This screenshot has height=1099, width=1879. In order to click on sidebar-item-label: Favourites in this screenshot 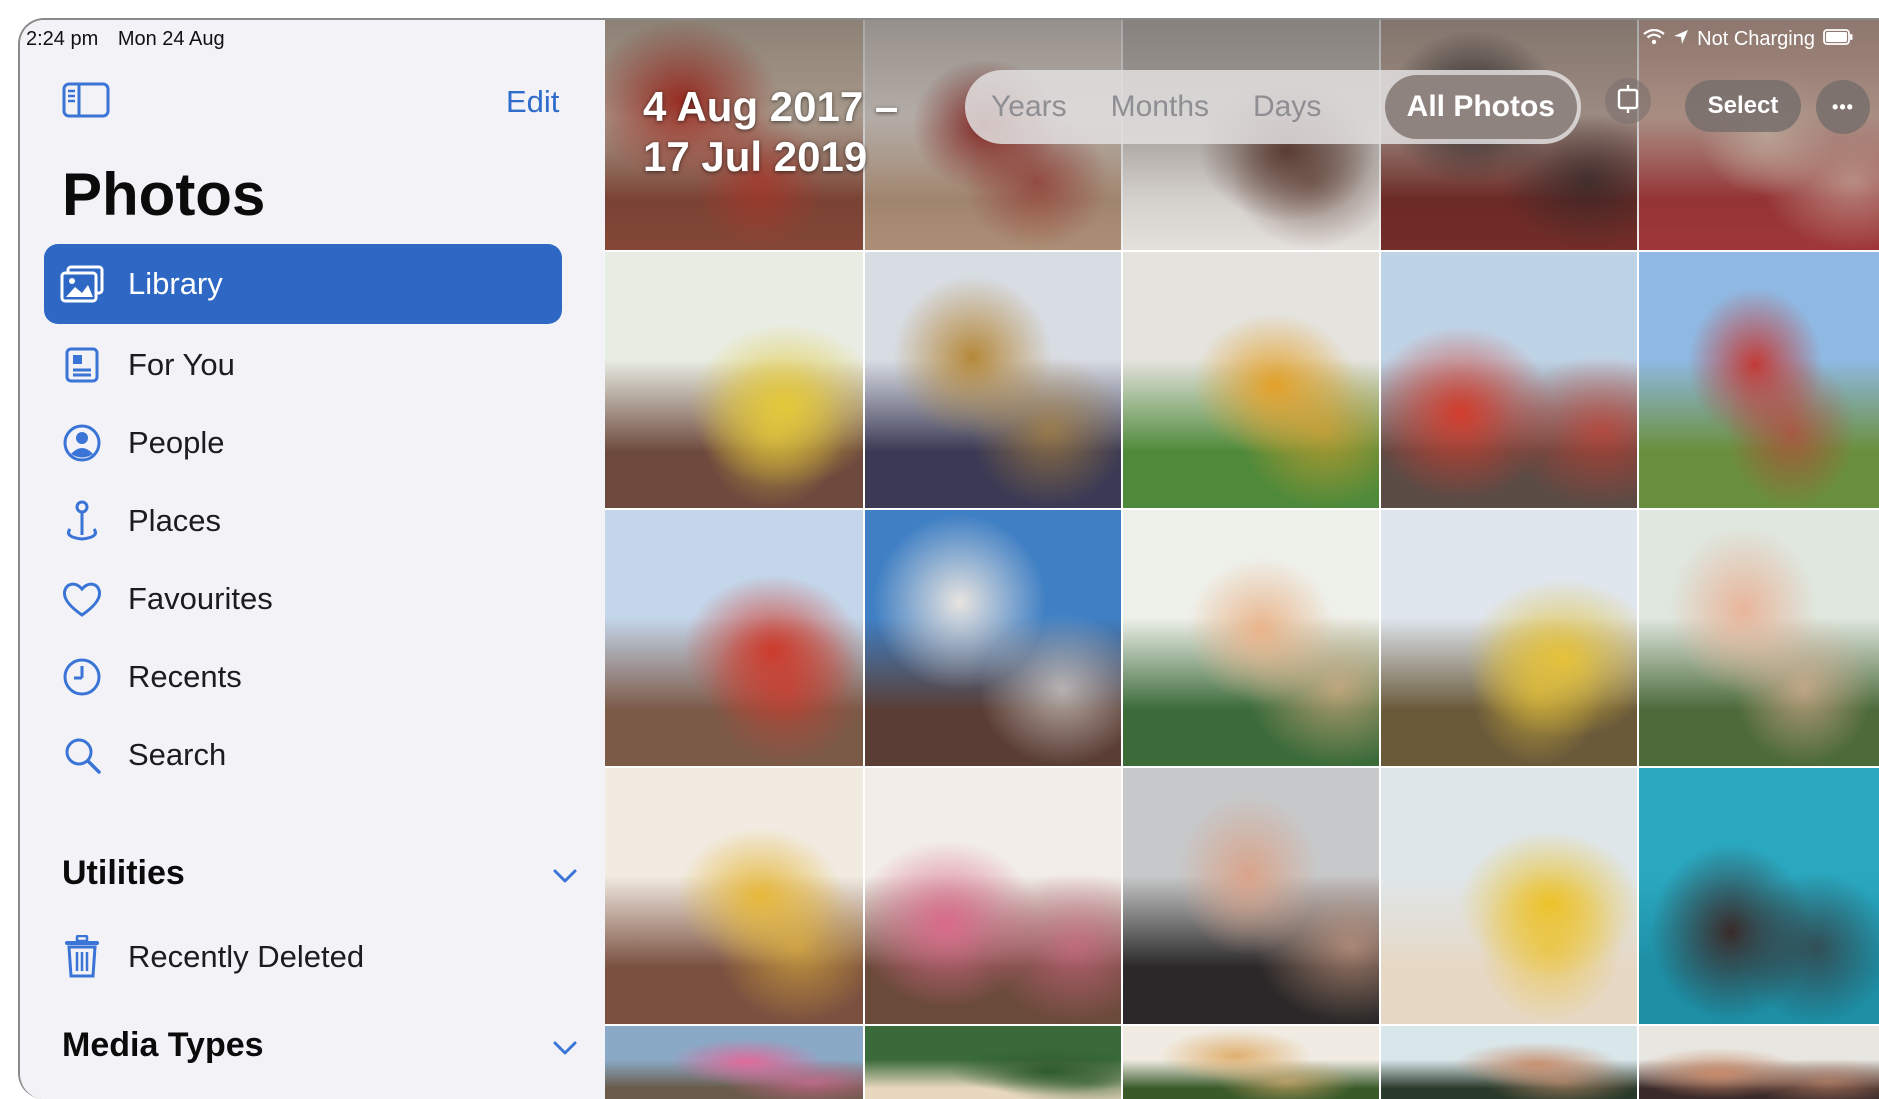, I will do `click(200, 598)`.